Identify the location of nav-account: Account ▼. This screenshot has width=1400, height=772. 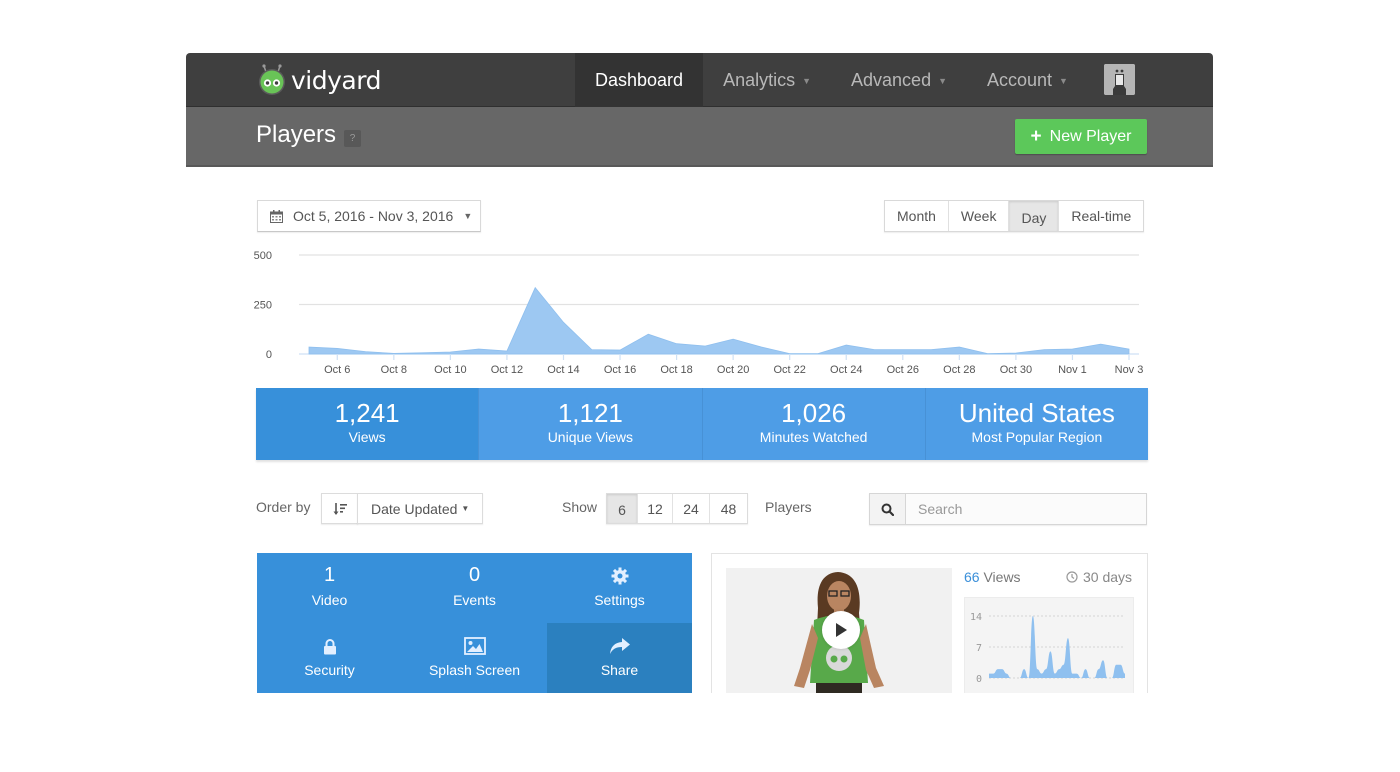
(1027, 80).